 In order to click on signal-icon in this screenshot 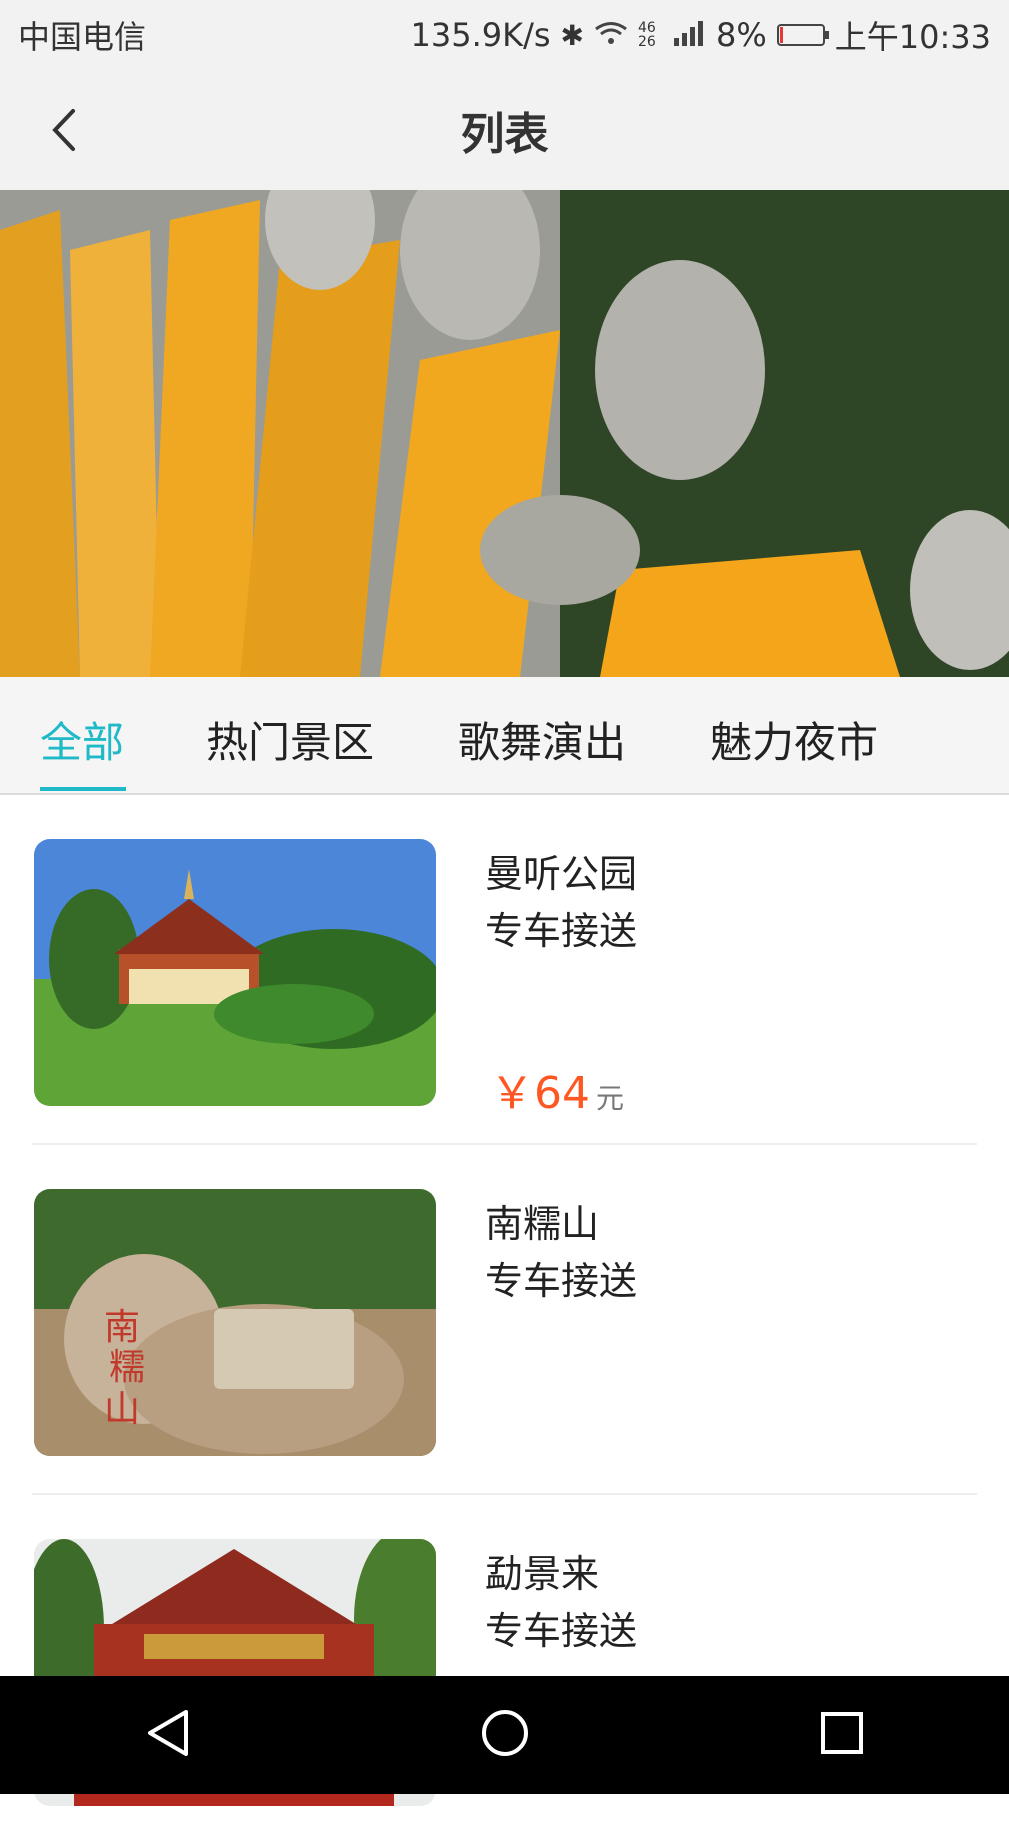, I will do `click(689, 35)`.